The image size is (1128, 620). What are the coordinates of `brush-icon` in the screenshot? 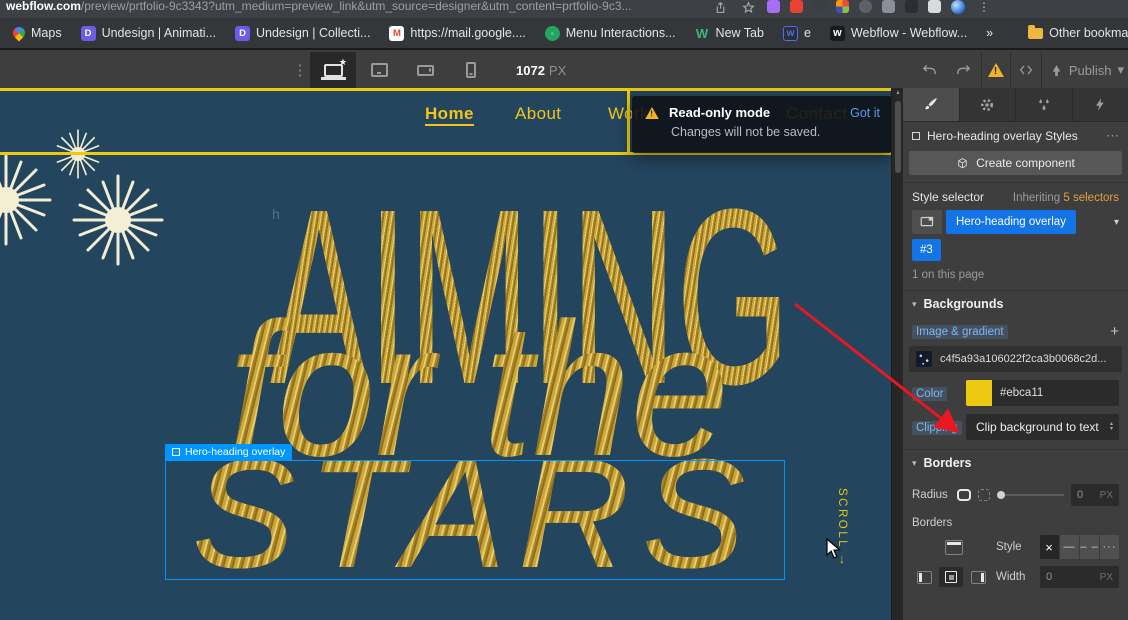 It's located at (931, 104).